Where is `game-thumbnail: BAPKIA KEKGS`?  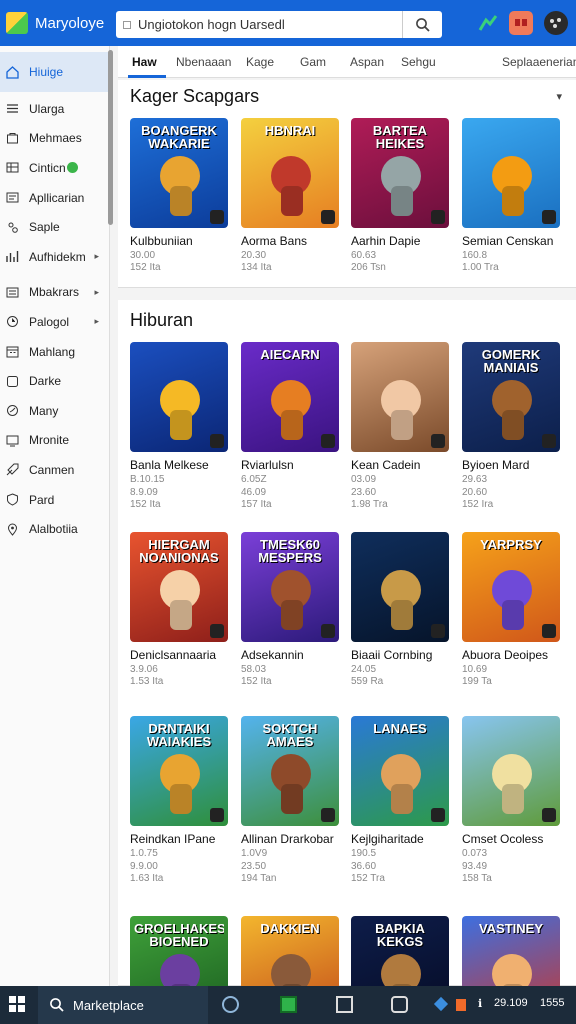 game-thumbnail: BAPKIA KEKGS is located at coordinates (400, 951).